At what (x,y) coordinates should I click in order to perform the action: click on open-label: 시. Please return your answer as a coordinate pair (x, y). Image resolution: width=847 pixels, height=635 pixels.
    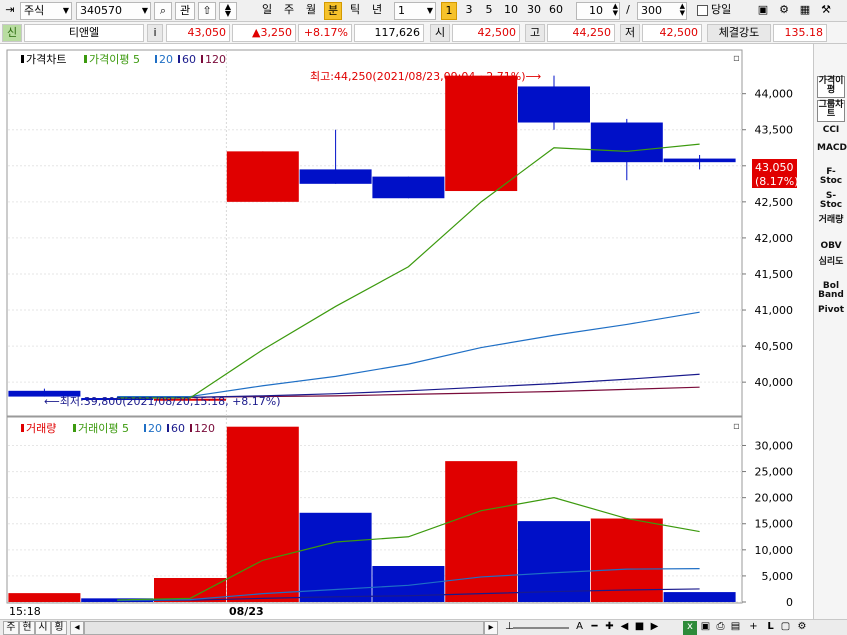
    Looking at the image, I should click on (440, 33).